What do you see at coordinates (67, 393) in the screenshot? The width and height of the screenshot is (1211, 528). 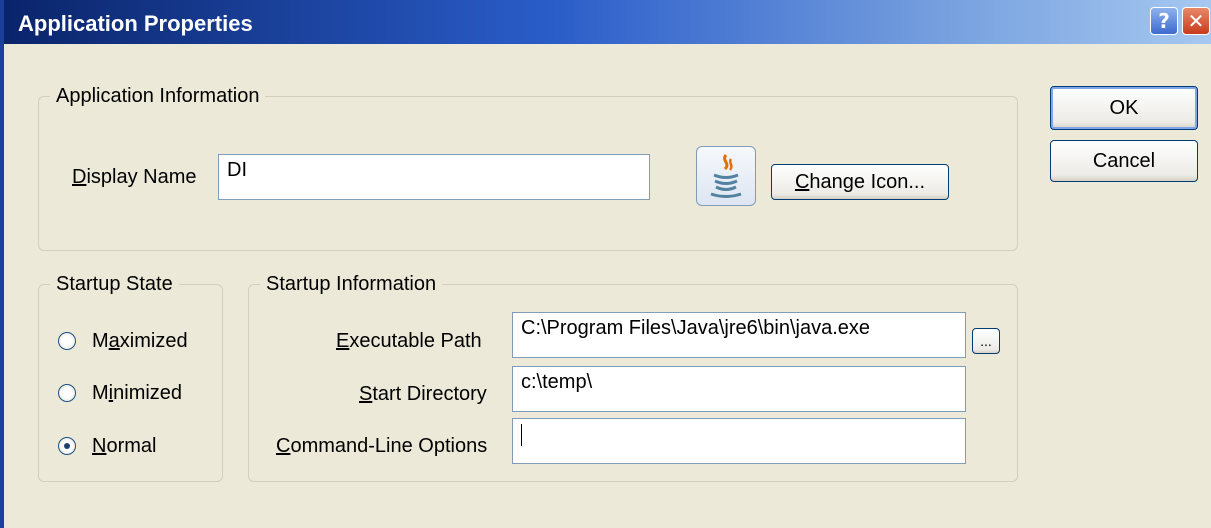 I see `radio-minimized` at bounding box center [67, 393].